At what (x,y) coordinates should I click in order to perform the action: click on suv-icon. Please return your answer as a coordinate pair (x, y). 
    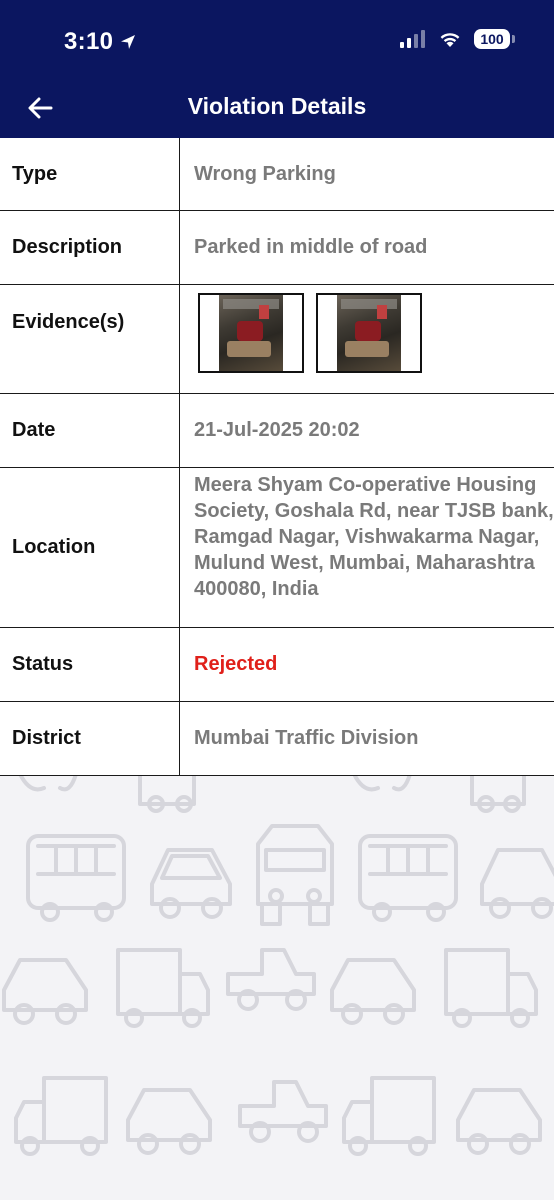
    Looking at the image, I should click on (295, 875).